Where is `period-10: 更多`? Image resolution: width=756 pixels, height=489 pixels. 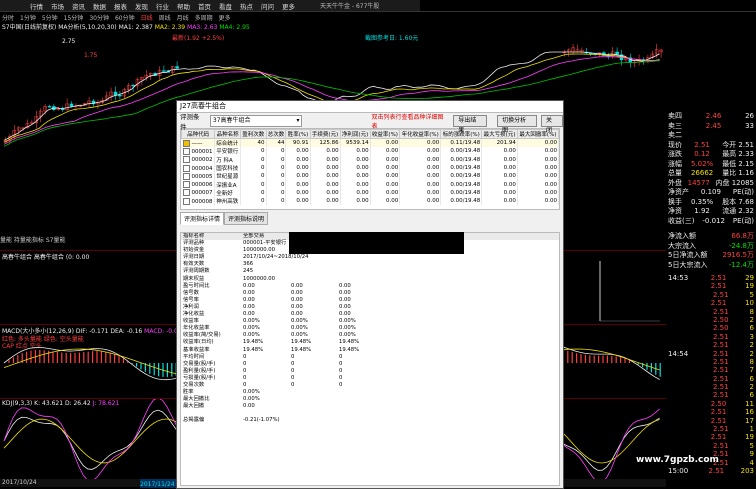
period-10: 更多 is located at coordinates (225, 17).